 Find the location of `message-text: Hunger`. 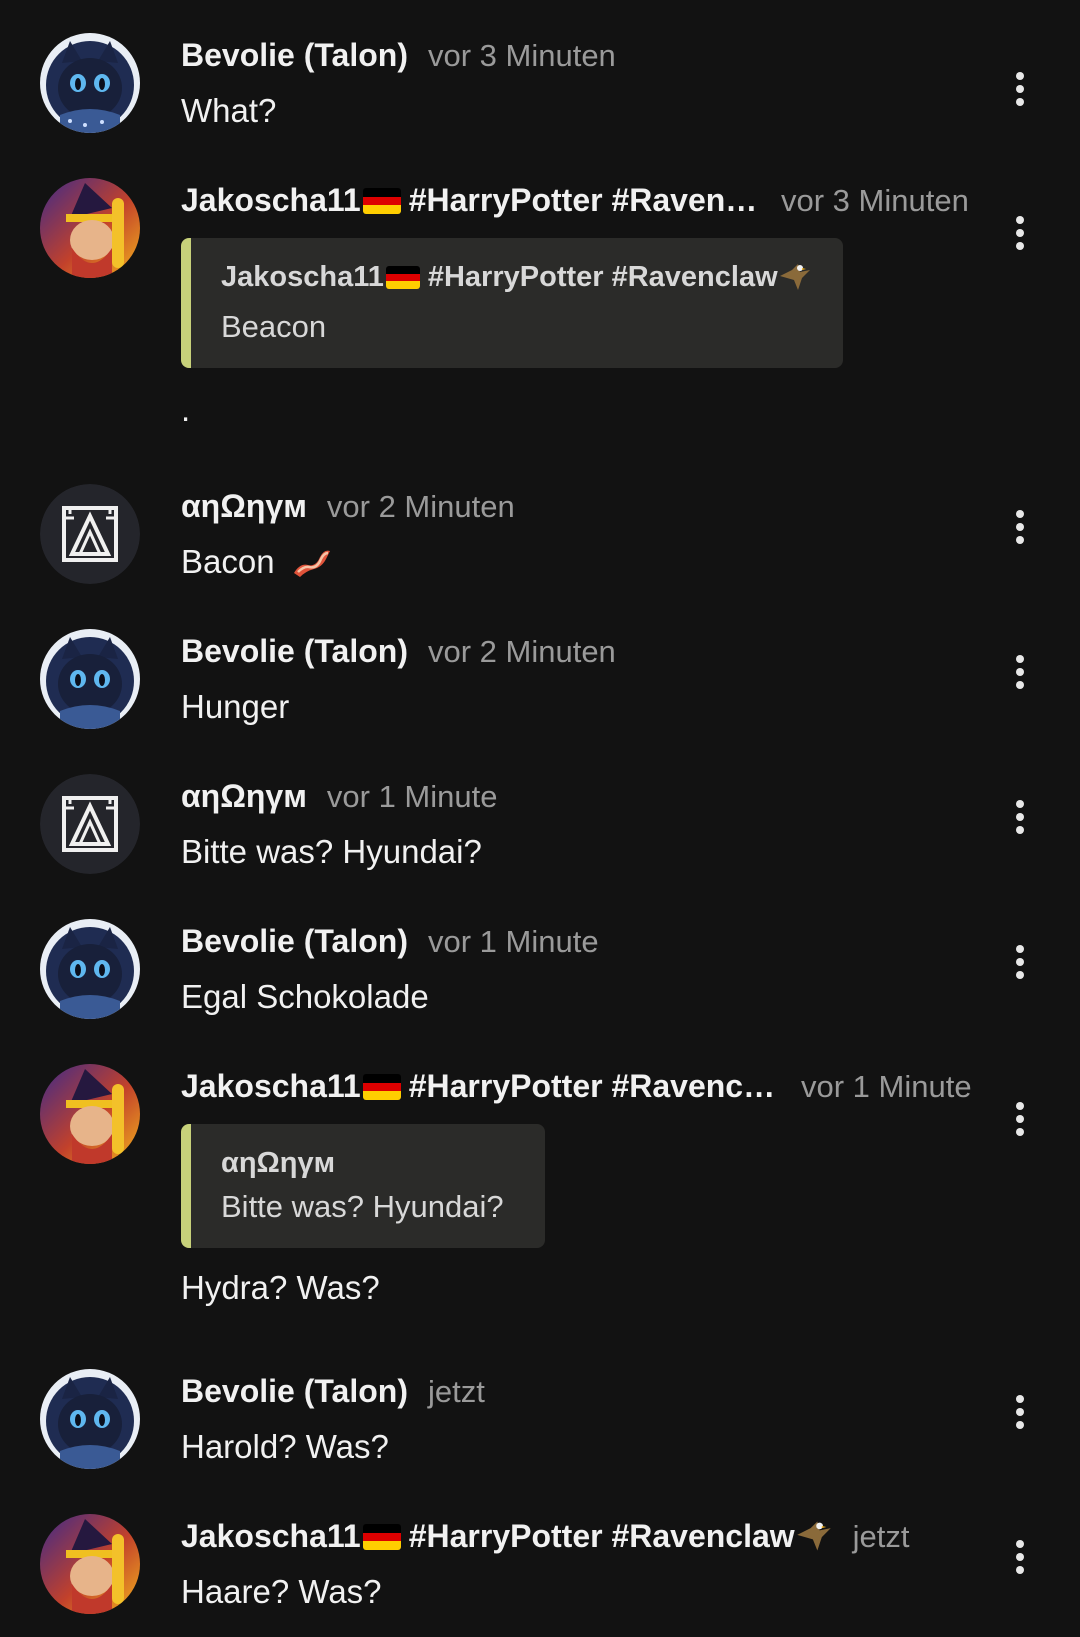

message-text: Hunger is located at coordinates (235, 706).